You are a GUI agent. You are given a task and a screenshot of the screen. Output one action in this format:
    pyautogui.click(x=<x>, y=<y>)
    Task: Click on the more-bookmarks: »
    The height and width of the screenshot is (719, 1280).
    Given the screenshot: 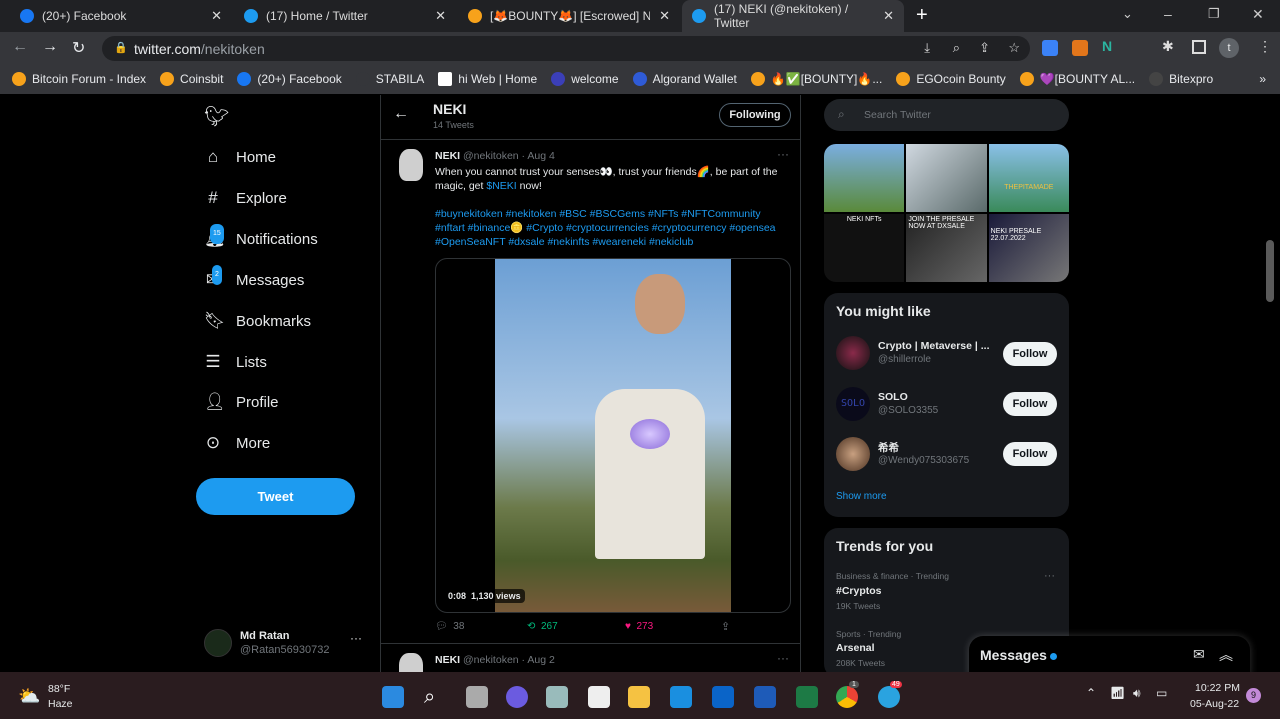 What is the action you would take?
    pyautogui.click(x=1262, y=79)
    